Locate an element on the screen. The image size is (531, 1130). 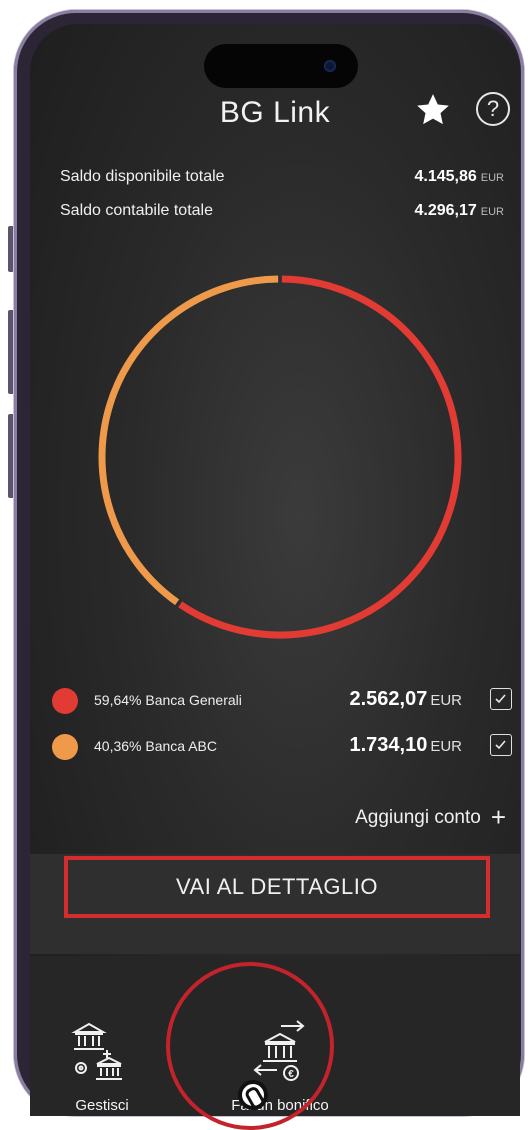
star-icon is located at coordinates (433, 112).